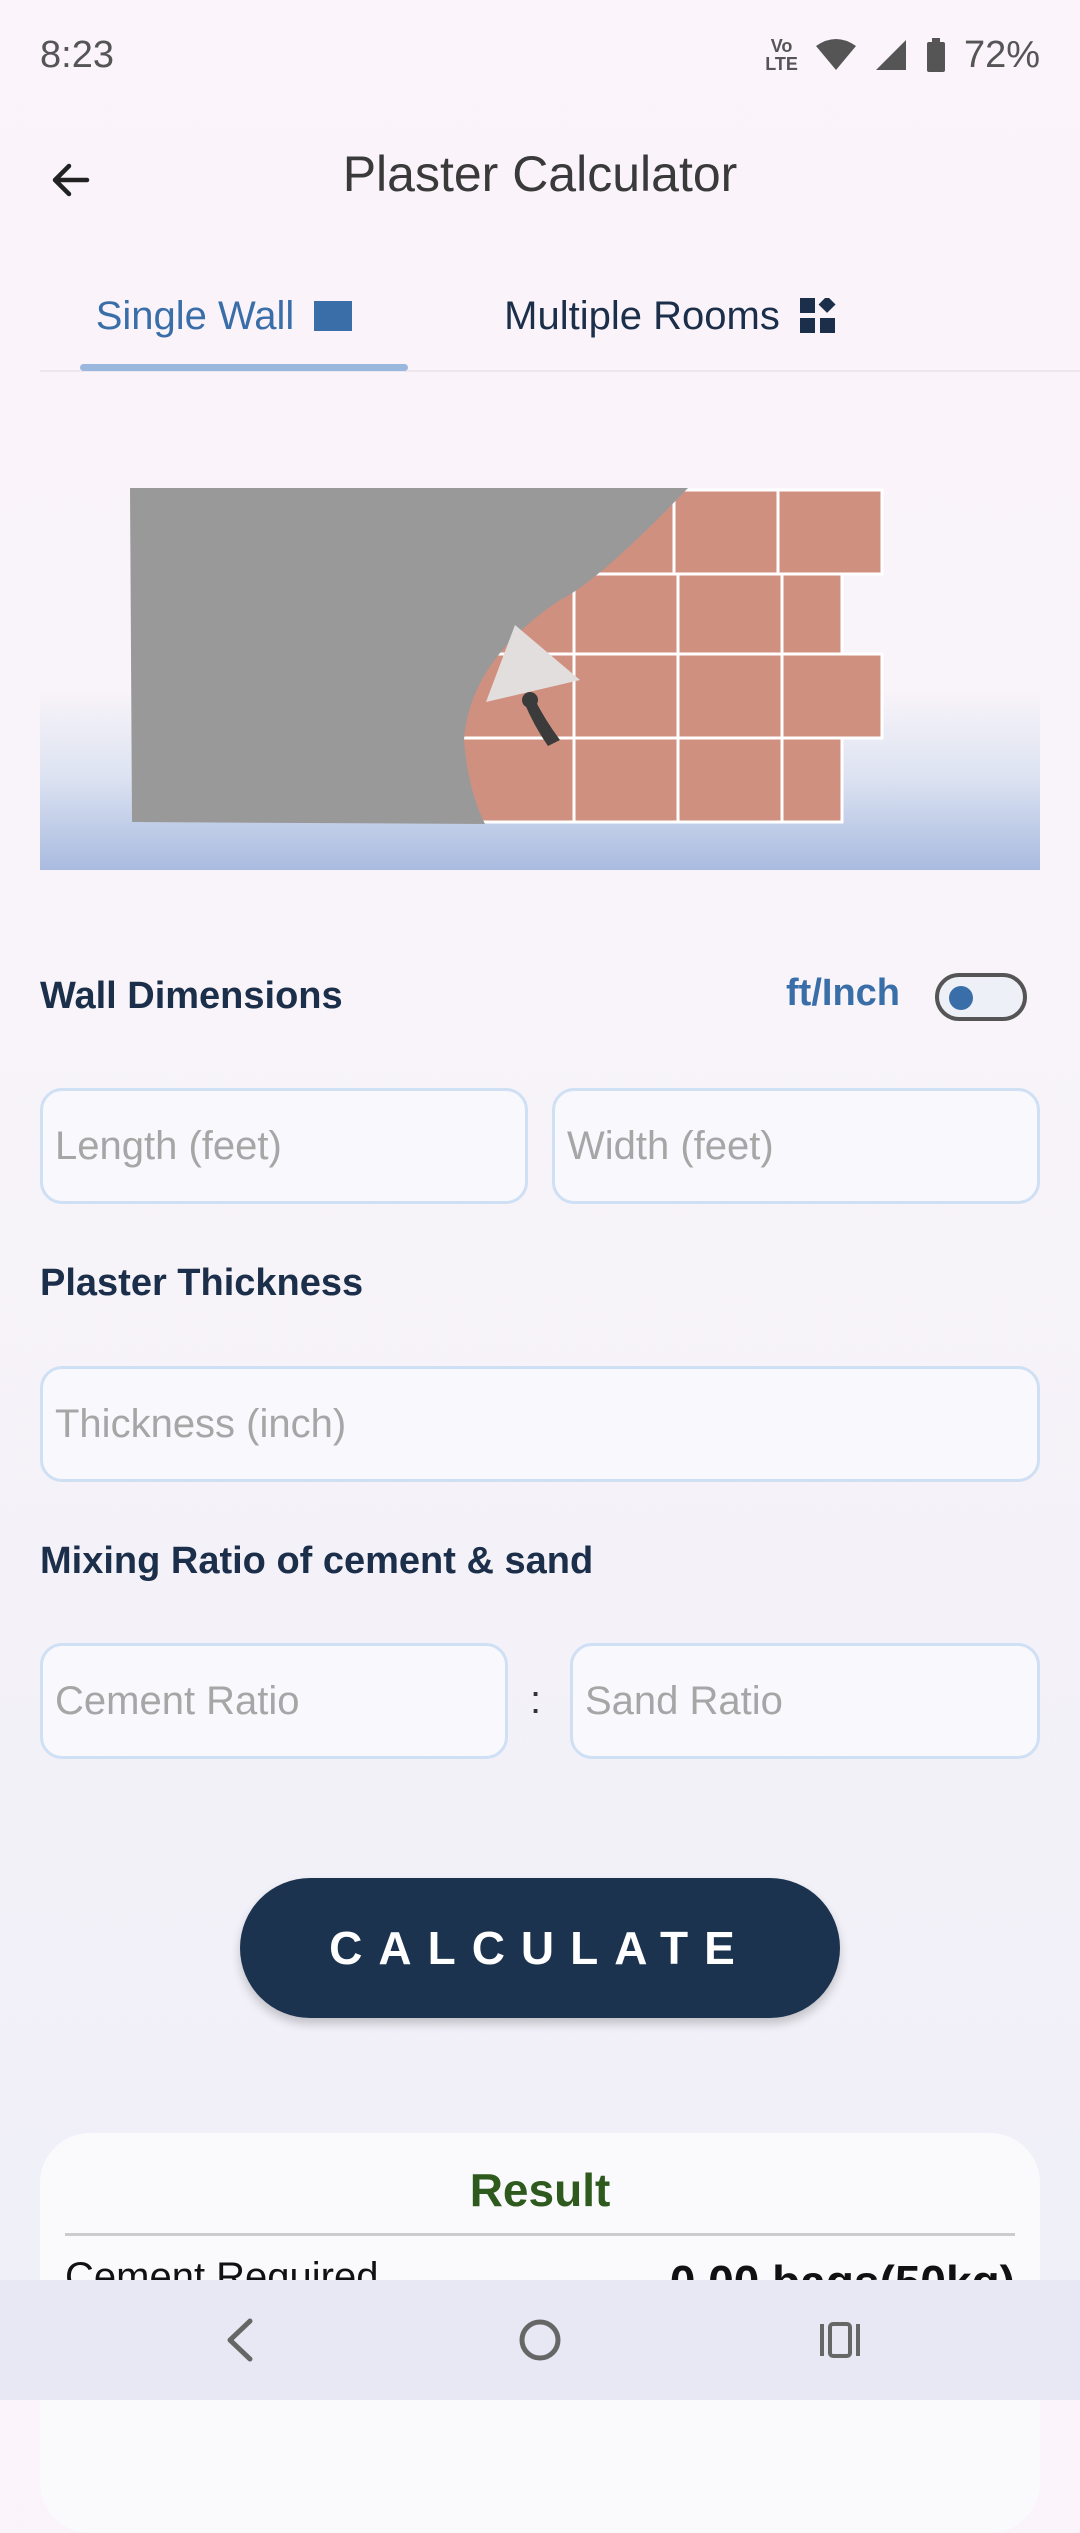 This screenshot has height=2533, width=1080. What do you see at coordinates (961, 998) in the screenshot?
I see `toggle-knob` at bounding box center [961, 998].